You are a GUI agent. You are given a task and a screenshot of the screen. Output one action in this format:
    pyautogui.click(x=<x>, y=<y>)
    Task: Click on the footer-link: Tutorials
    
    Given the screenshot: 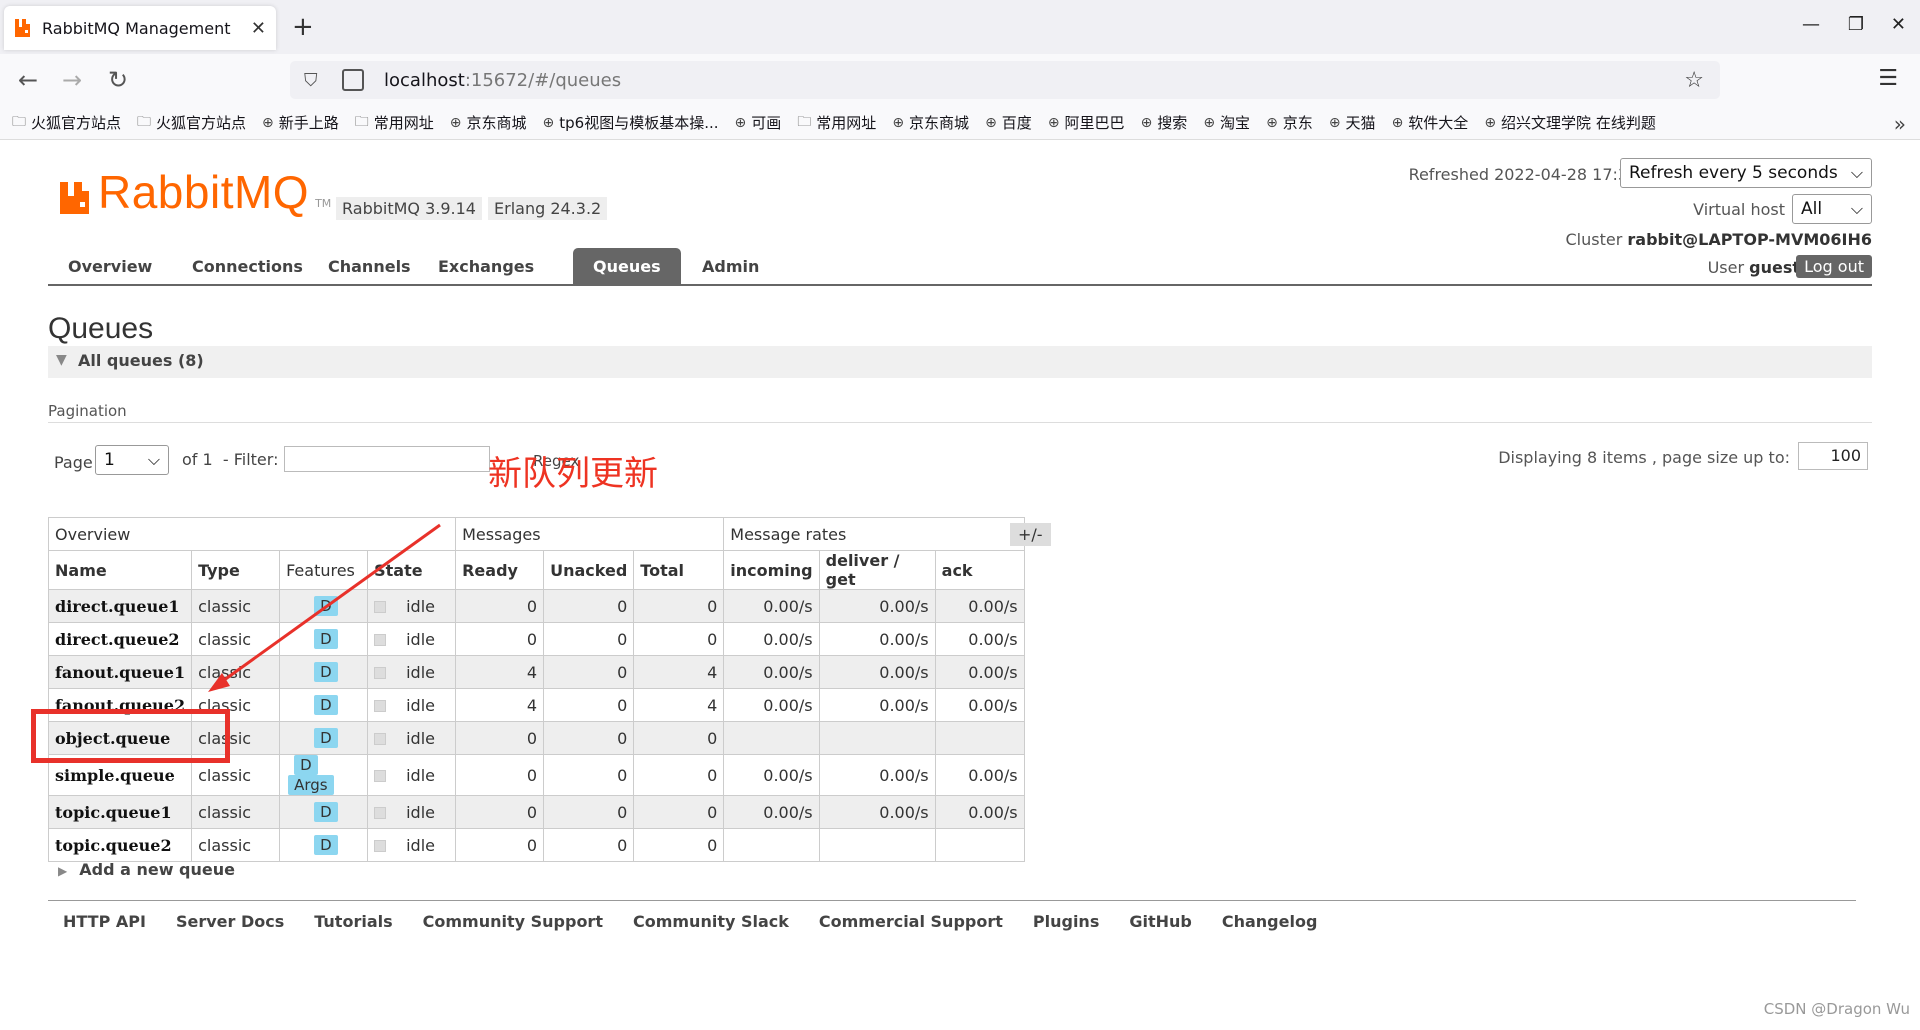 What is the action you would take?
    pyautogui.click(x=353, y=921)
    